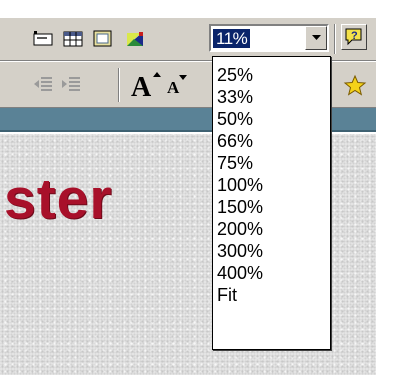 The width and height of the screenshot is (393, 375). Describe the element at coordinates (103, 39) in the screenshot. I see `bordered-box-icon` at that location.